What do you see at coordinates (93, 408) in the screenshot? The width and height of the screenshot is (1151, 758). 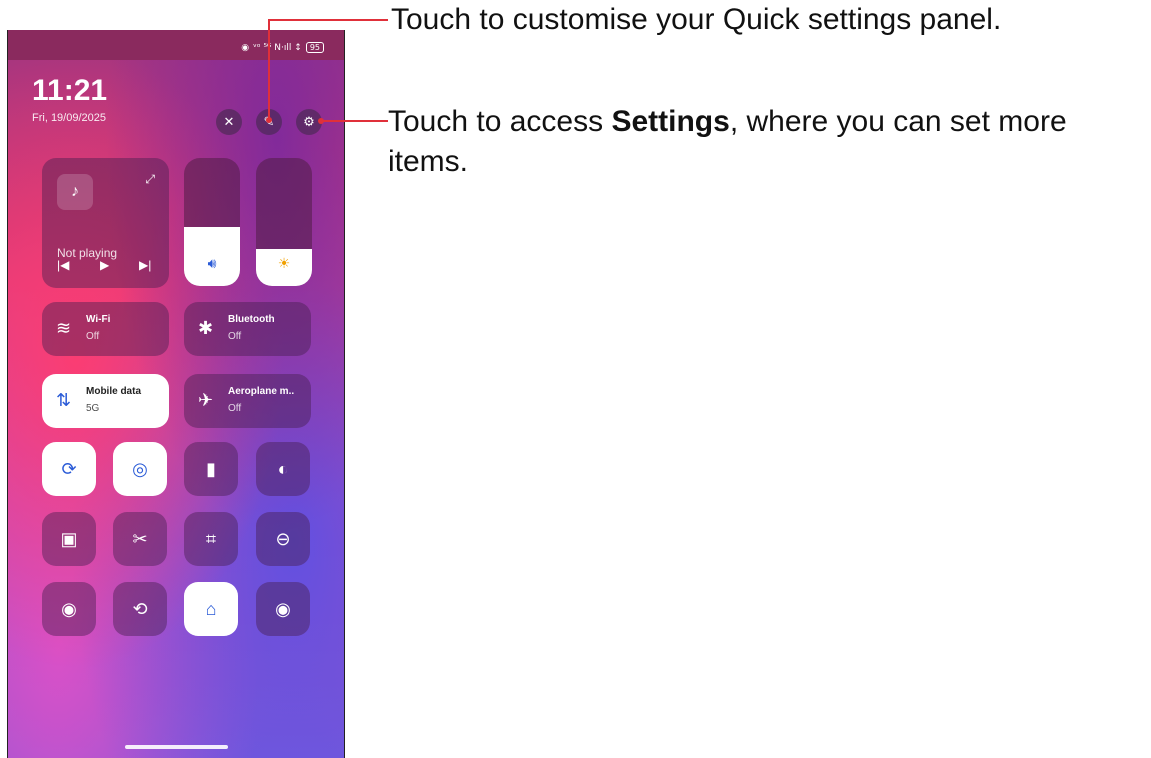 I see `mobile-data-state: 5G` at bounding box center [93, 408].